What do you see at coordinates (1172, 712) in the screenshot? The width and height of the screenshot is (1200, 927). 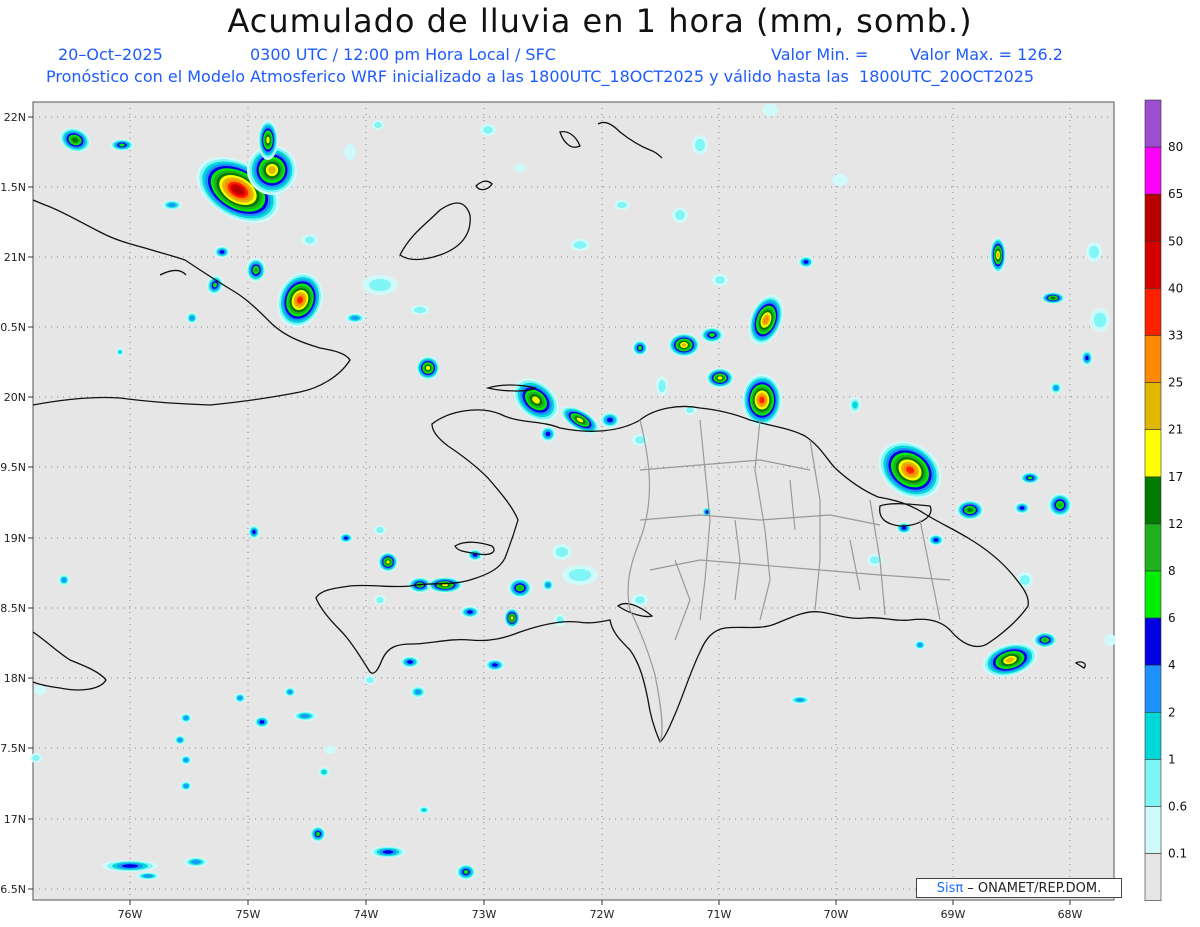 I see `colorbar-label: 2` at bounding box center [1172, 712].